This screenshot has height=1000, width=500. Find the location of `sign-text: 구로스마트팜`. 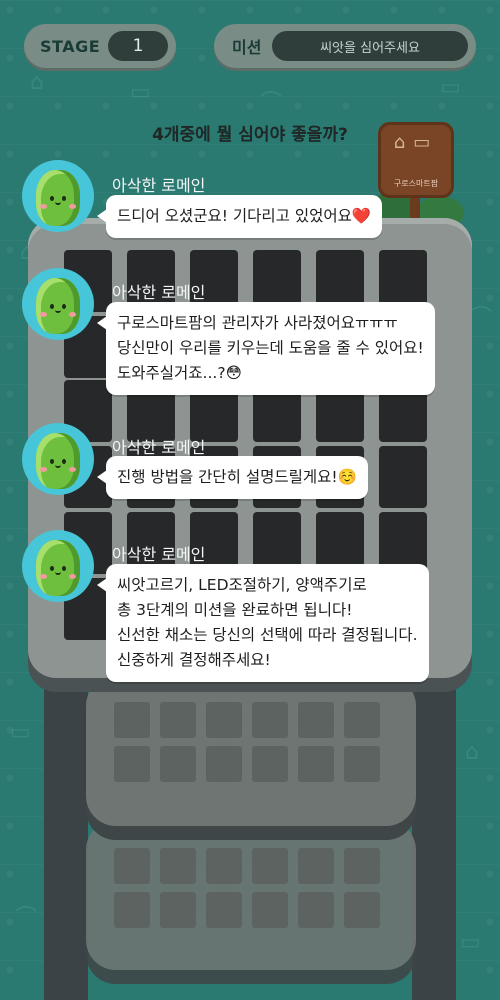

sign-text: 구로스마트팜 is located at coordinates (416, 183).